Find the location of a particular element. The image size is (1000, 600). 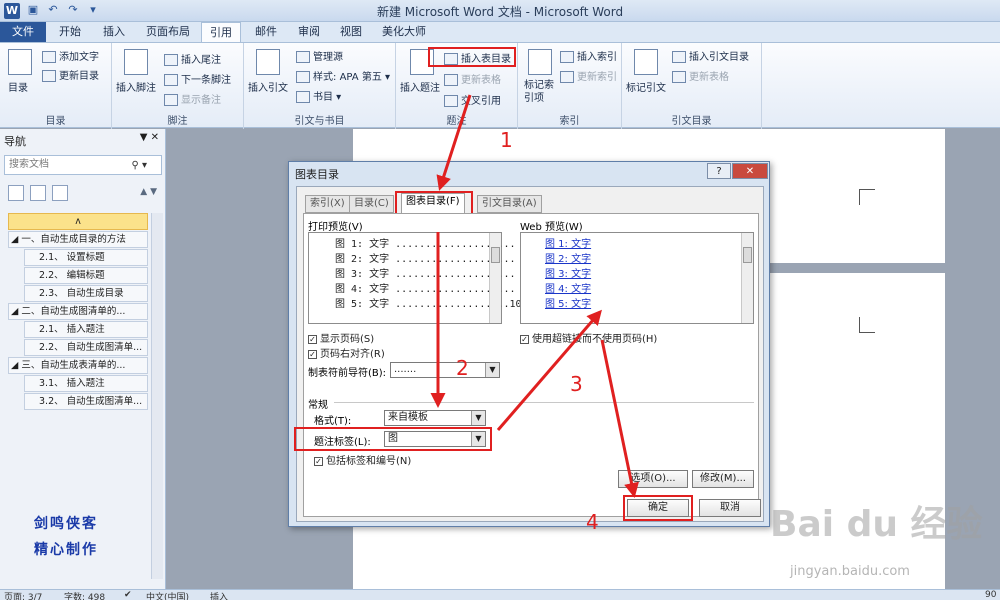

cross-reference-button: 交叉引用 is located at coordinates (472, 99).